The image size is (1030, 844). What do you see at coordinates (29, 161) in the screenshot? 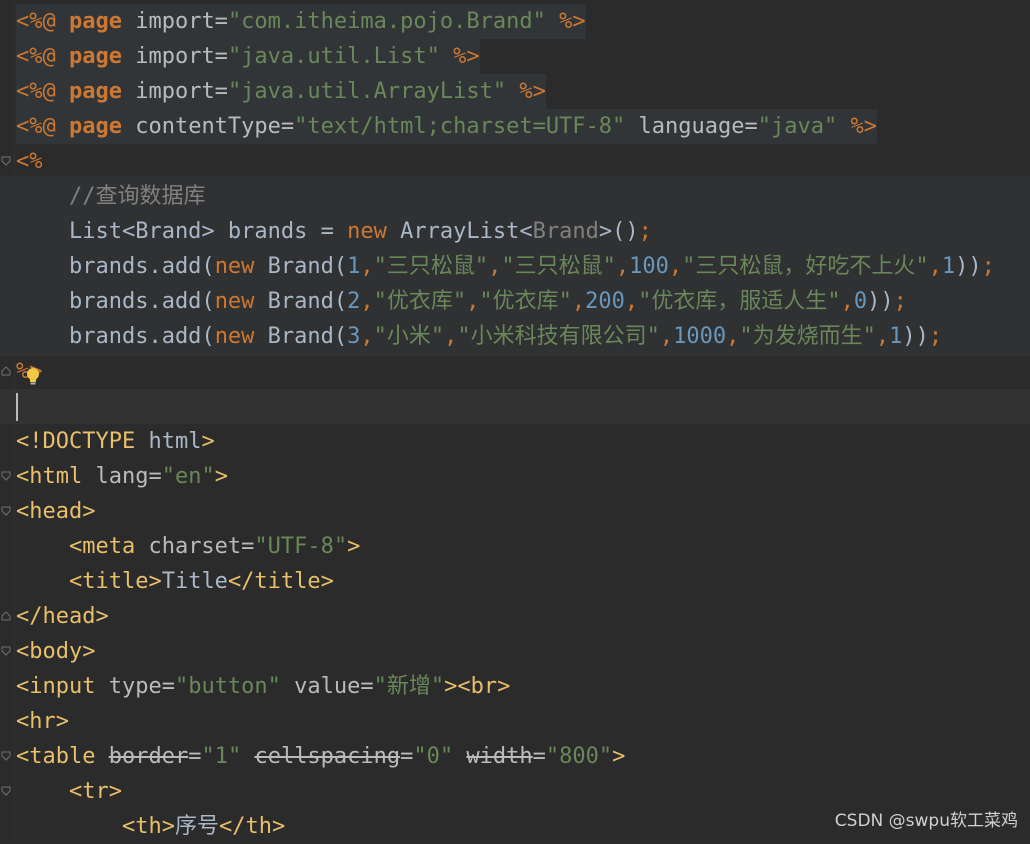
I see `code-line-5: <%` at bounding box center [29, 161].